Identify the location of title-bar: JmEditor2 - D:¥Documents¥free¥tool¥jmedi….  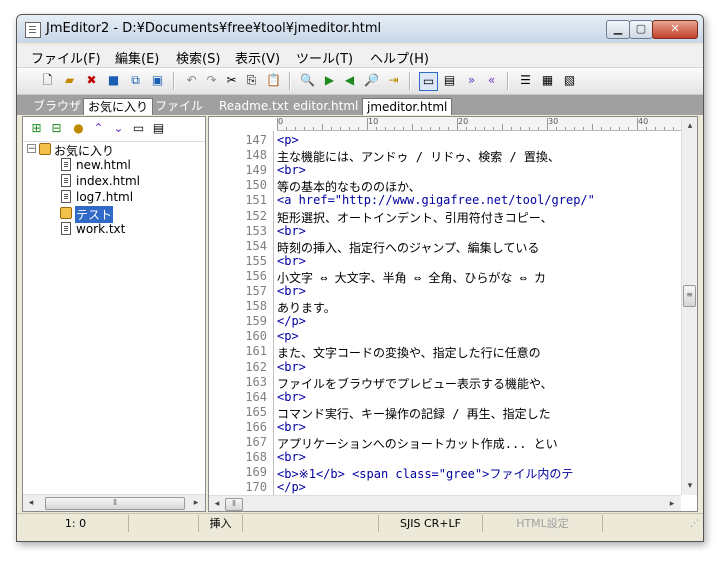
(360, 29).